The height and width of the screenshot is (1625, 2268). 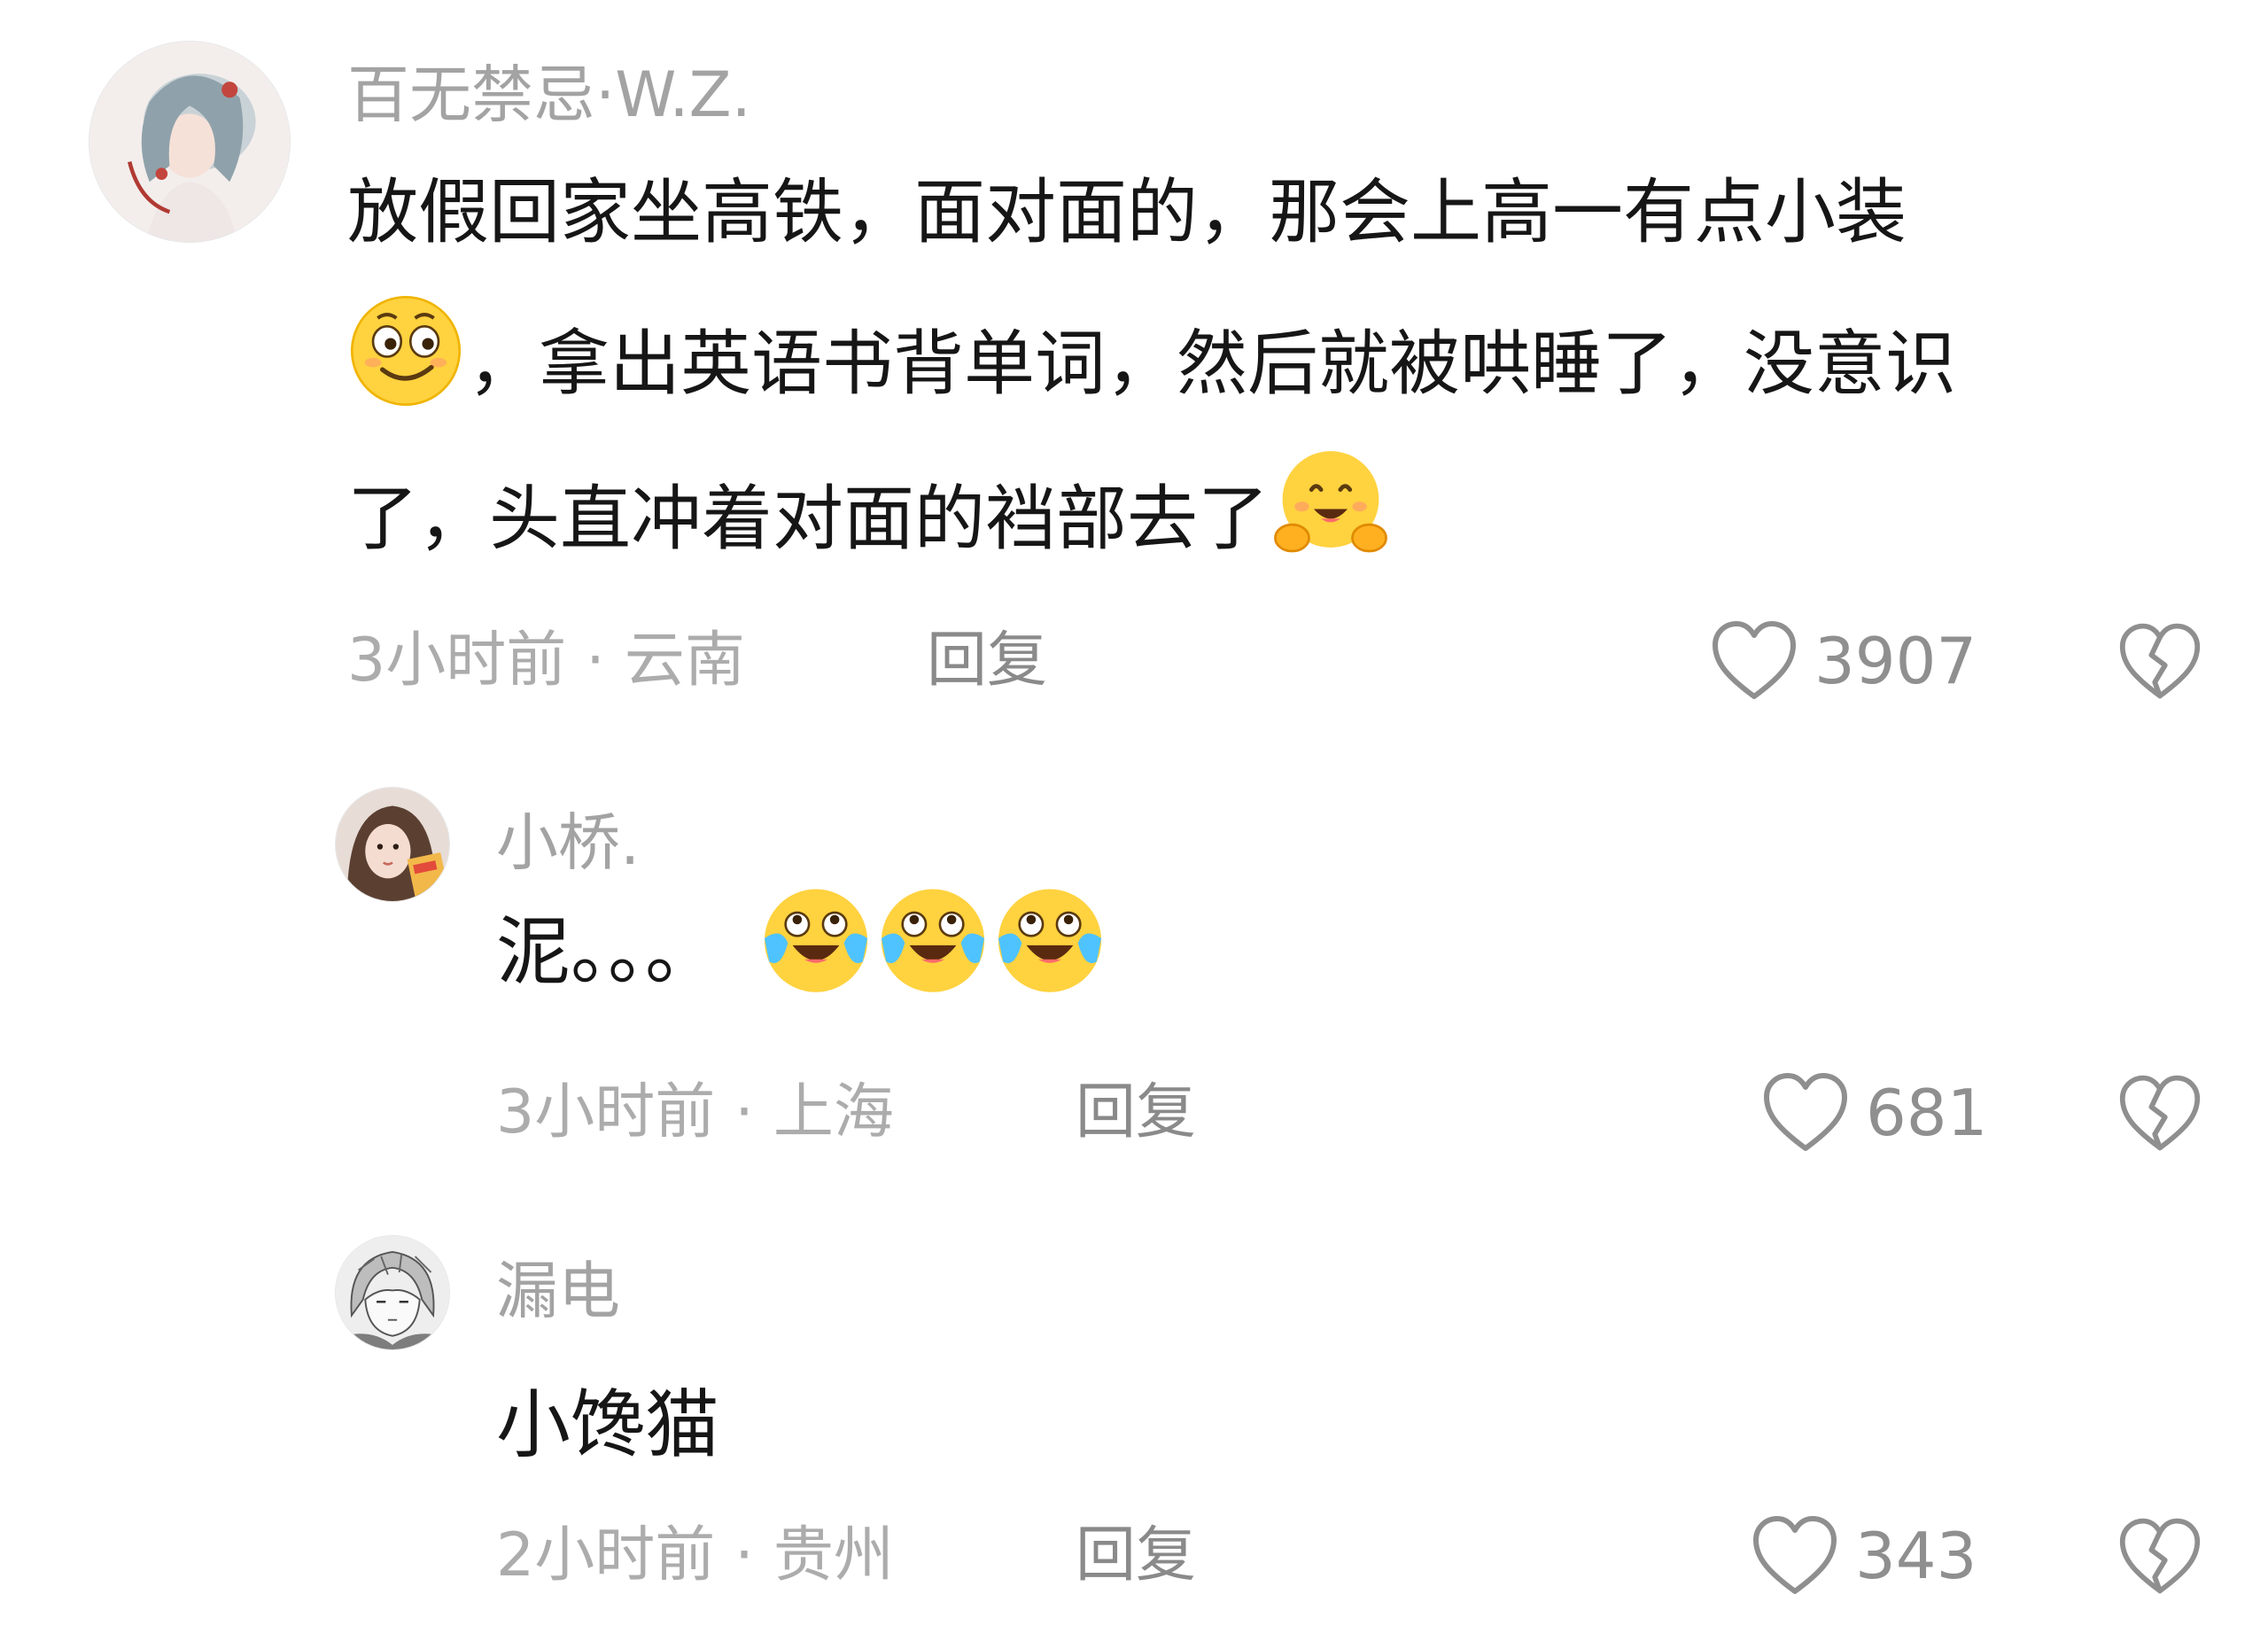 I want to click on like-button: 3907, so click(x=1843, y=661).